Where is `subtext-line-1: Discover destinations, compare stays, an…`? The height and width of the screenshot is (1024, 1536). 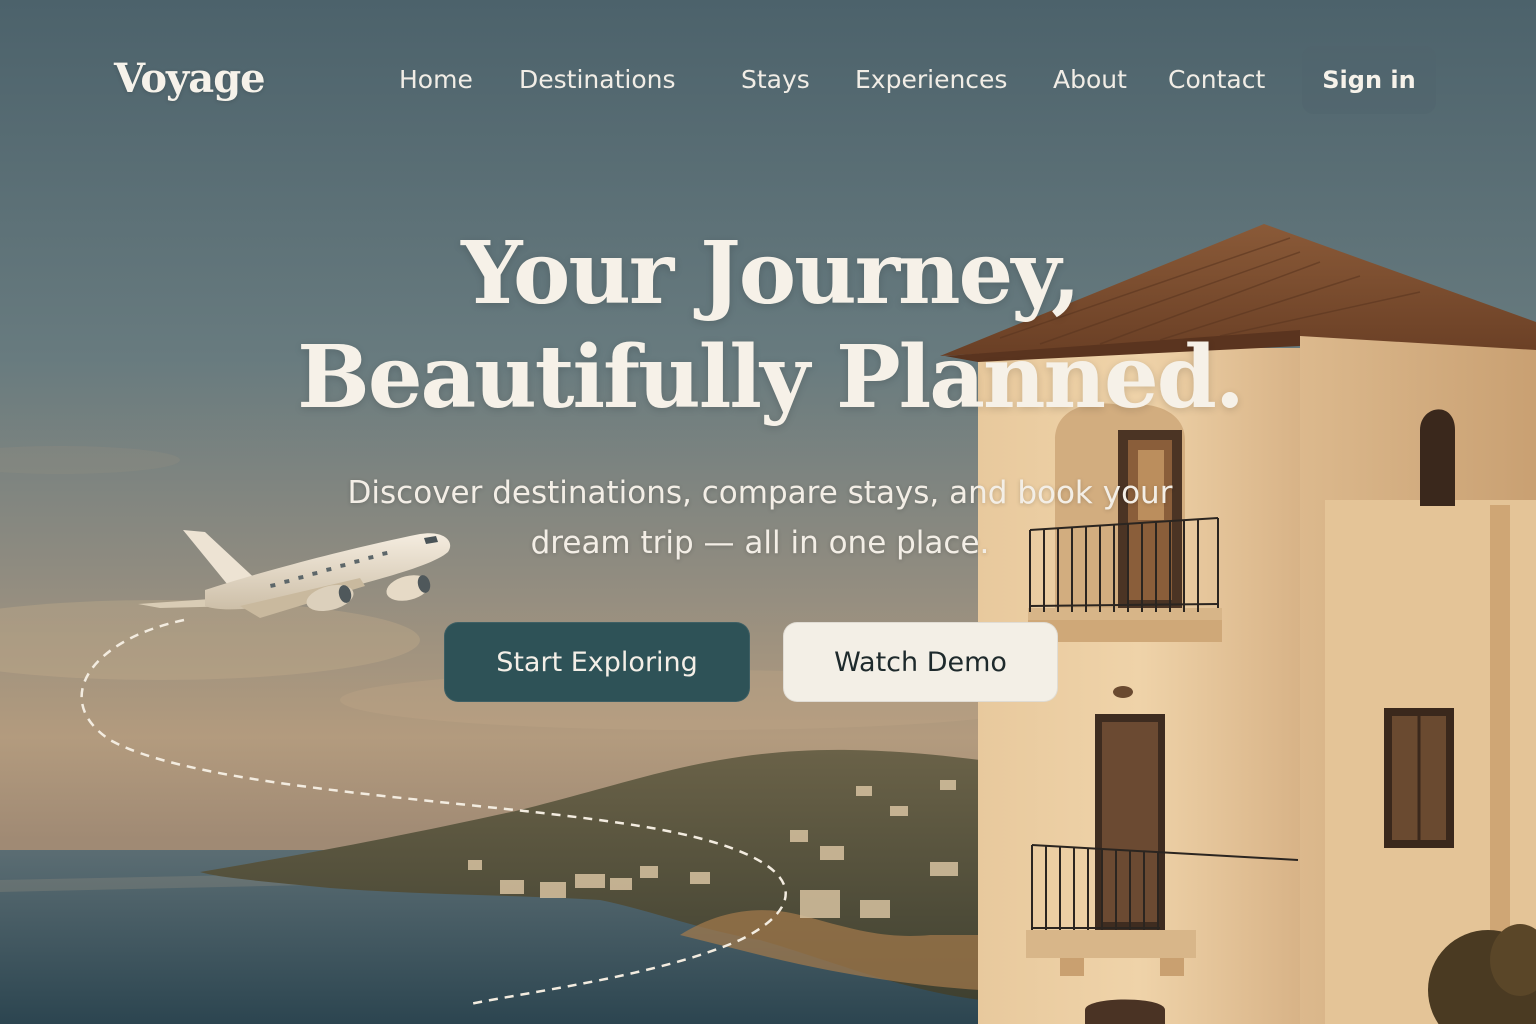 subtext-line-1: Discover destinations, compare stays, an… is located at coordinates (760, 493).